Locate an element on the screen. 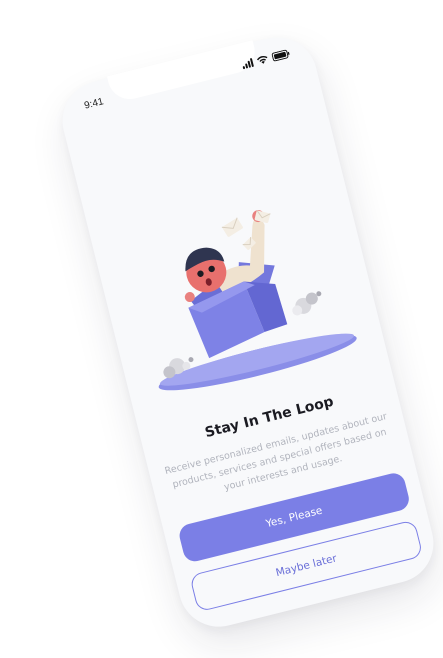  status-time: 9:41 is located at coordinates (94, 104).